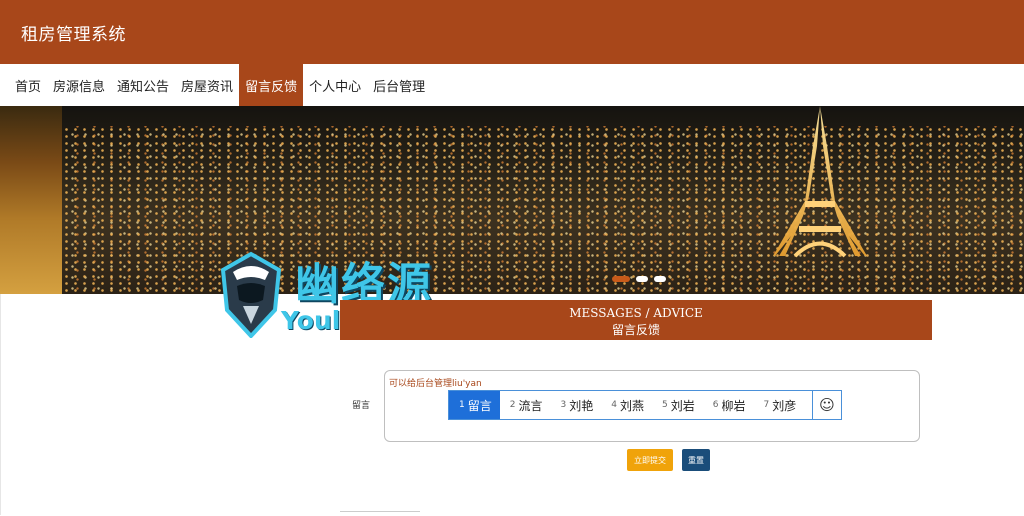  I want to click on section-header: MESSAGES / ADVICE 留言反馈, so click(636, 320).